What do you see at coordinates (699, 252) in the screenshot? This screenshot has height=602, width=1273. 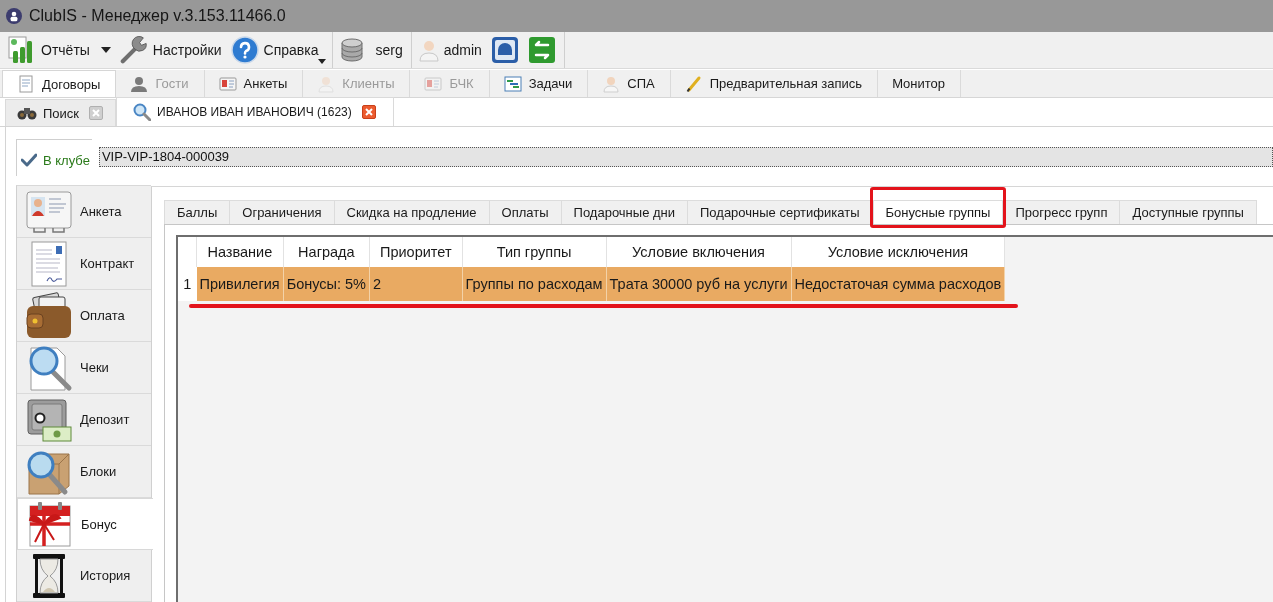 I see `column-header: Условие включения` at bounding box center [699, 252].